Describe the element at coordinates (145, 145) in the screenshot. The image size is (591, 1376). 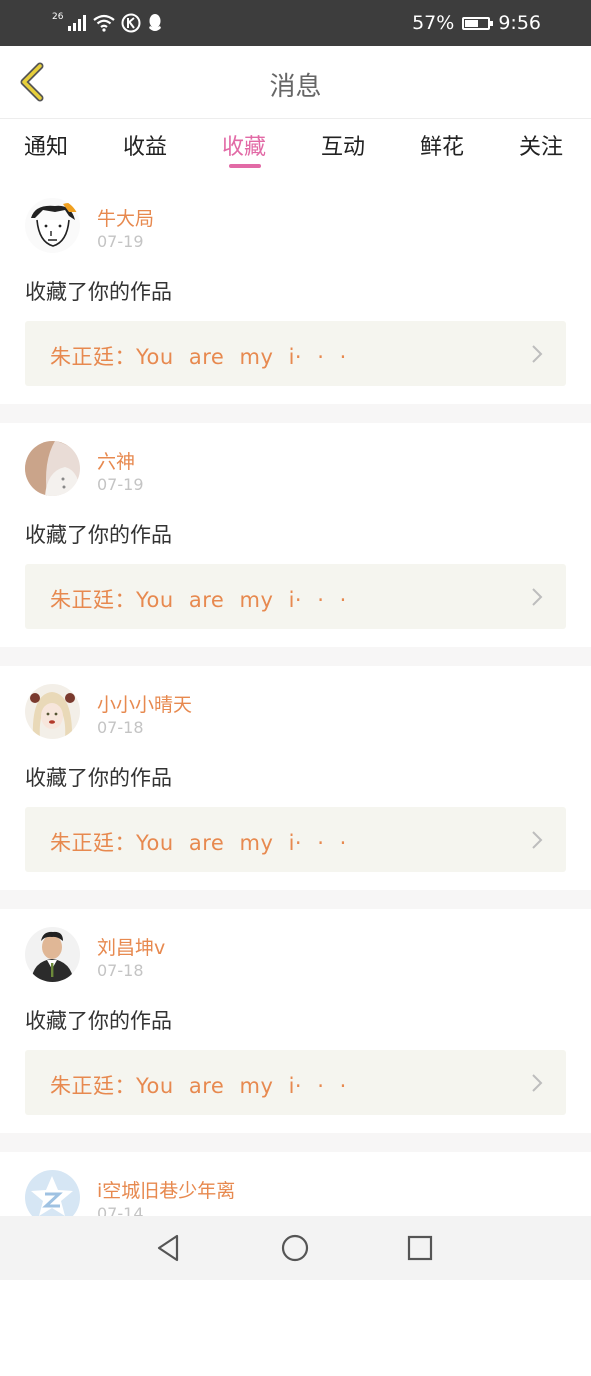
I see `tab-earnings: 收益` at that location.